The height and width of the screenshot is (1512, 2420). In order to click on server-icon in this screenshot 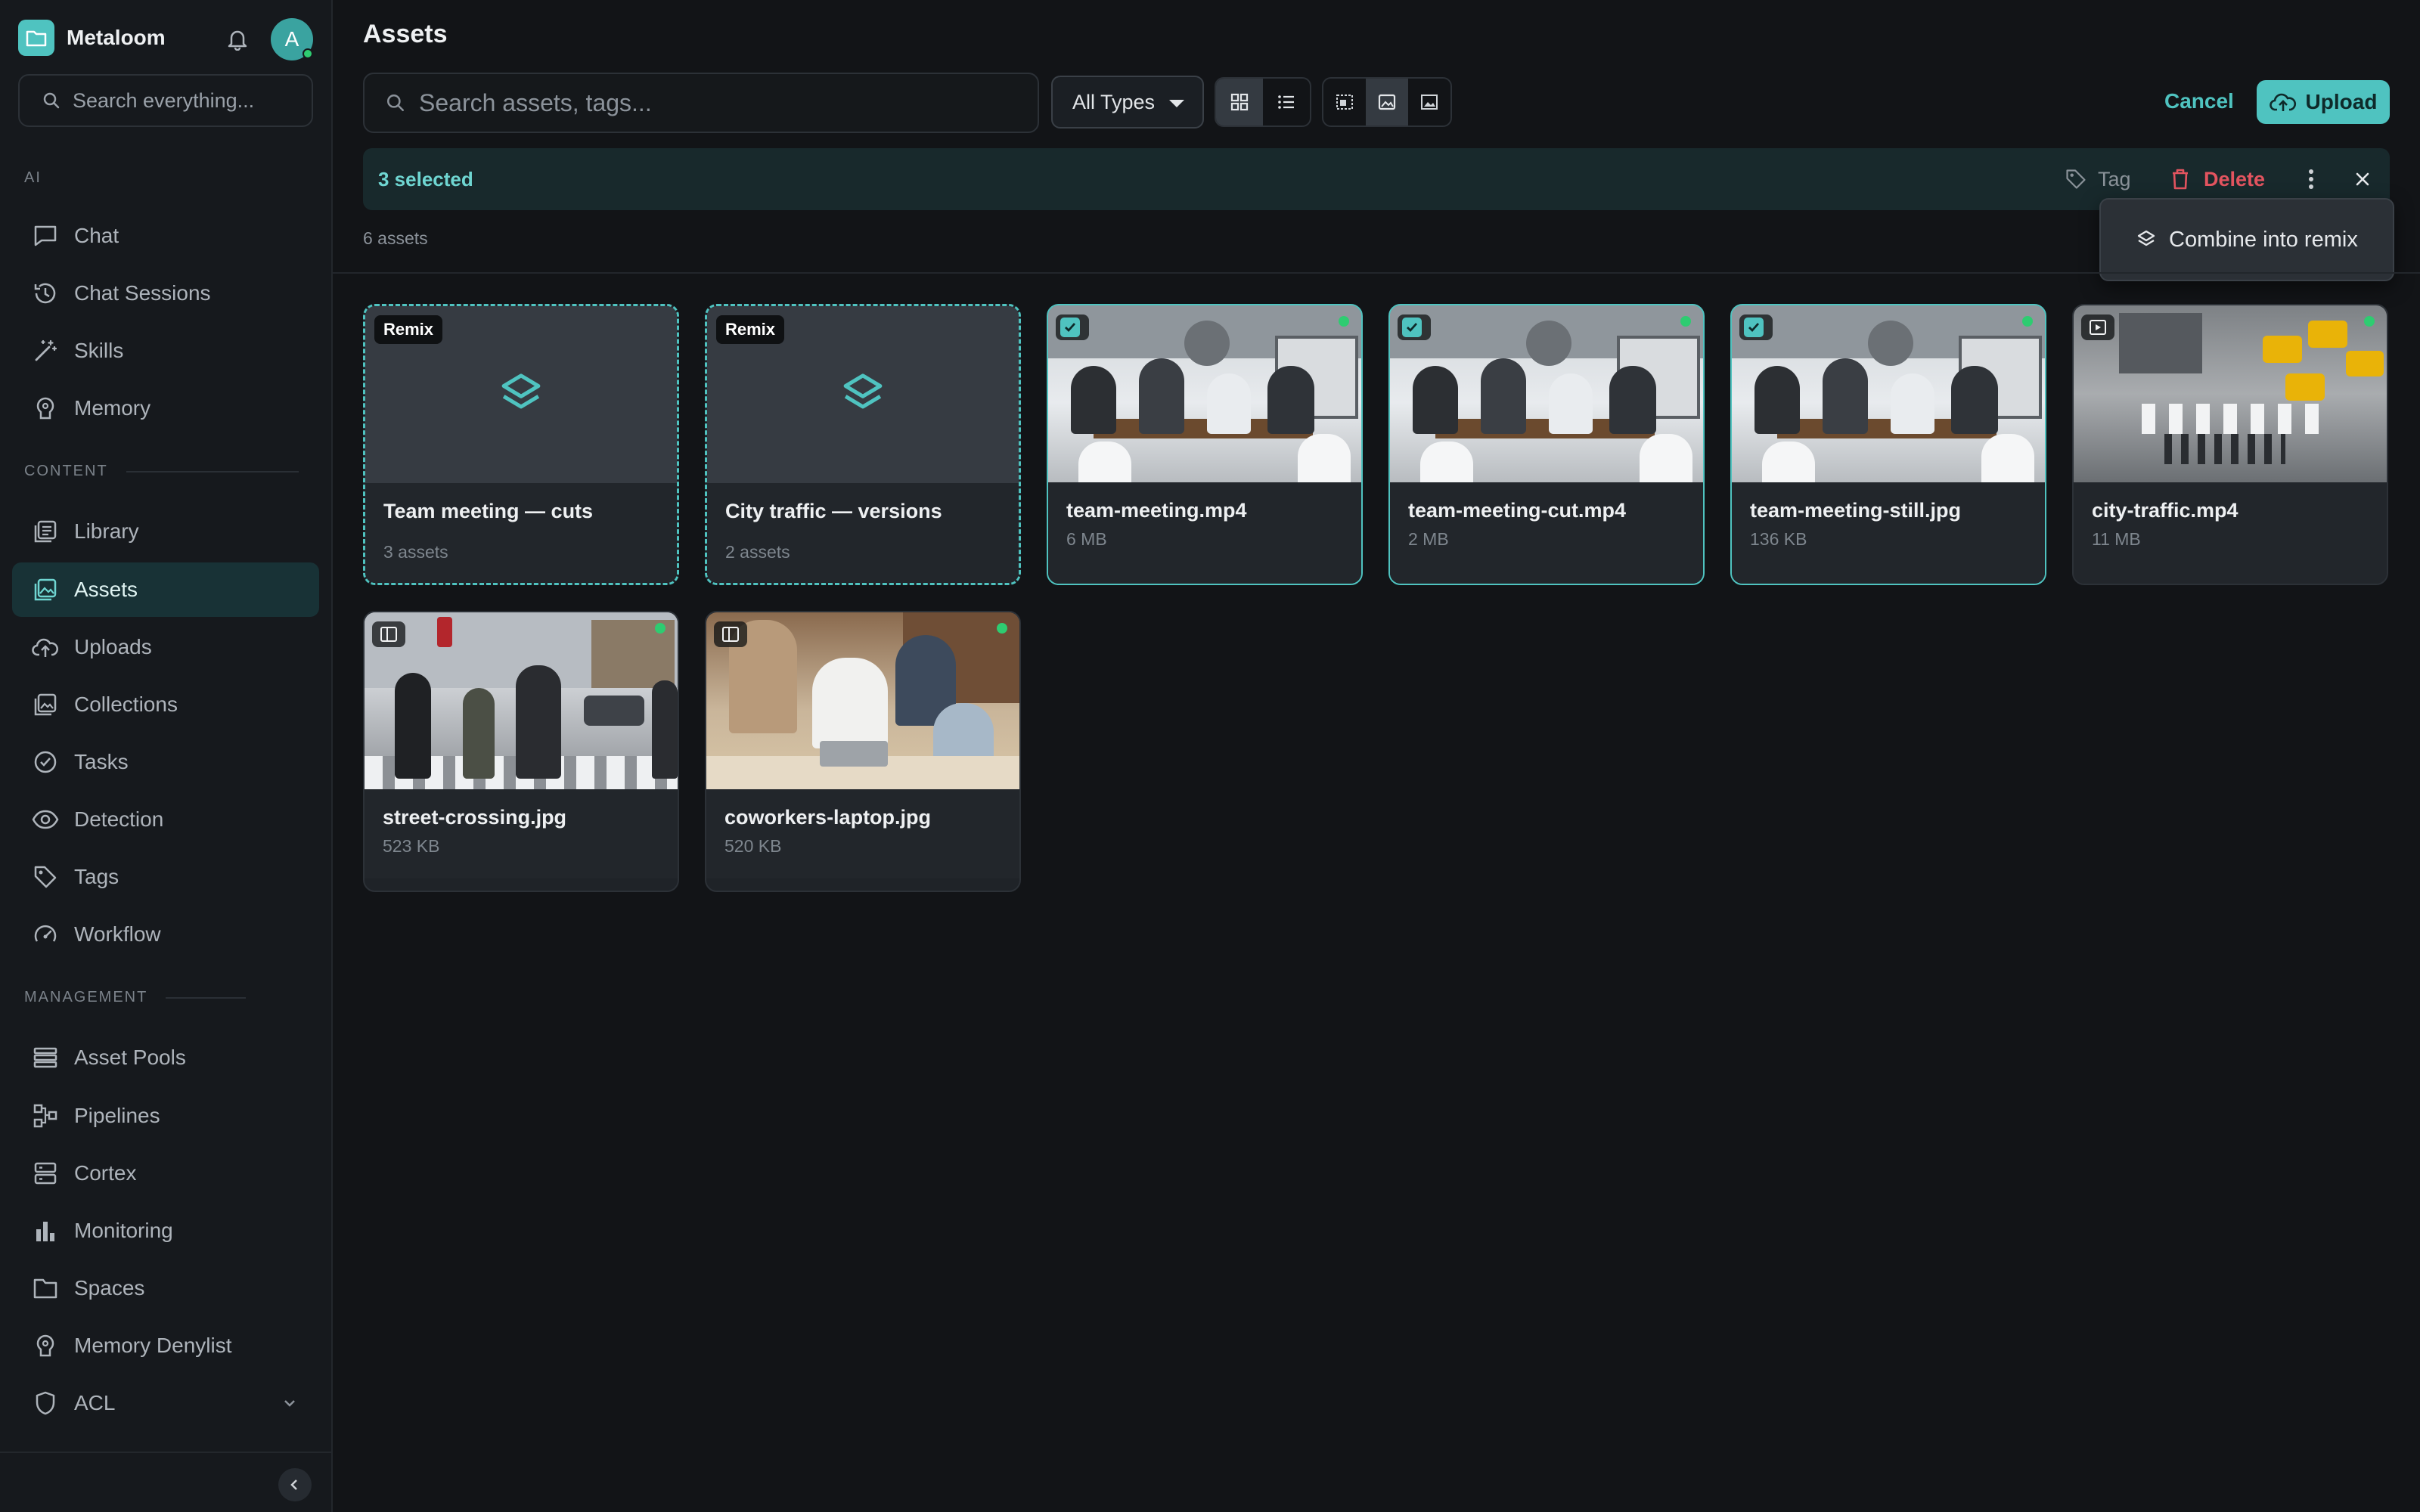, I will do `click(45, 1173)`.